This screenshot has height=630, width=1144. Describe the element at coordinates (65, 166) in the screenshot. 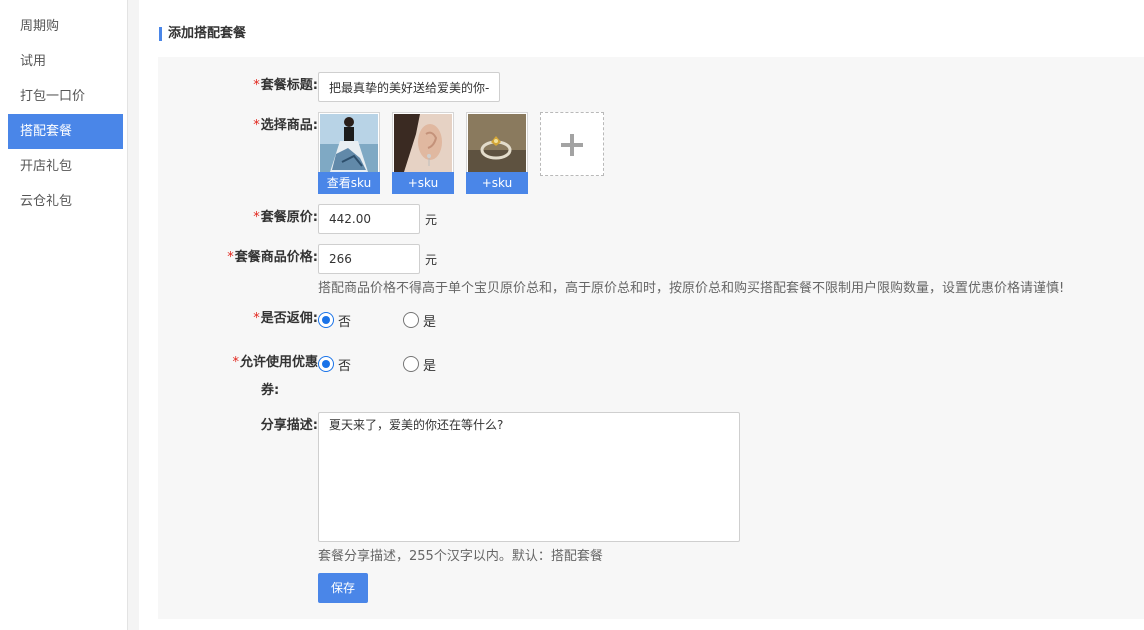

I see `sidebar-item-shop-gift: 开店礼包` at that location.